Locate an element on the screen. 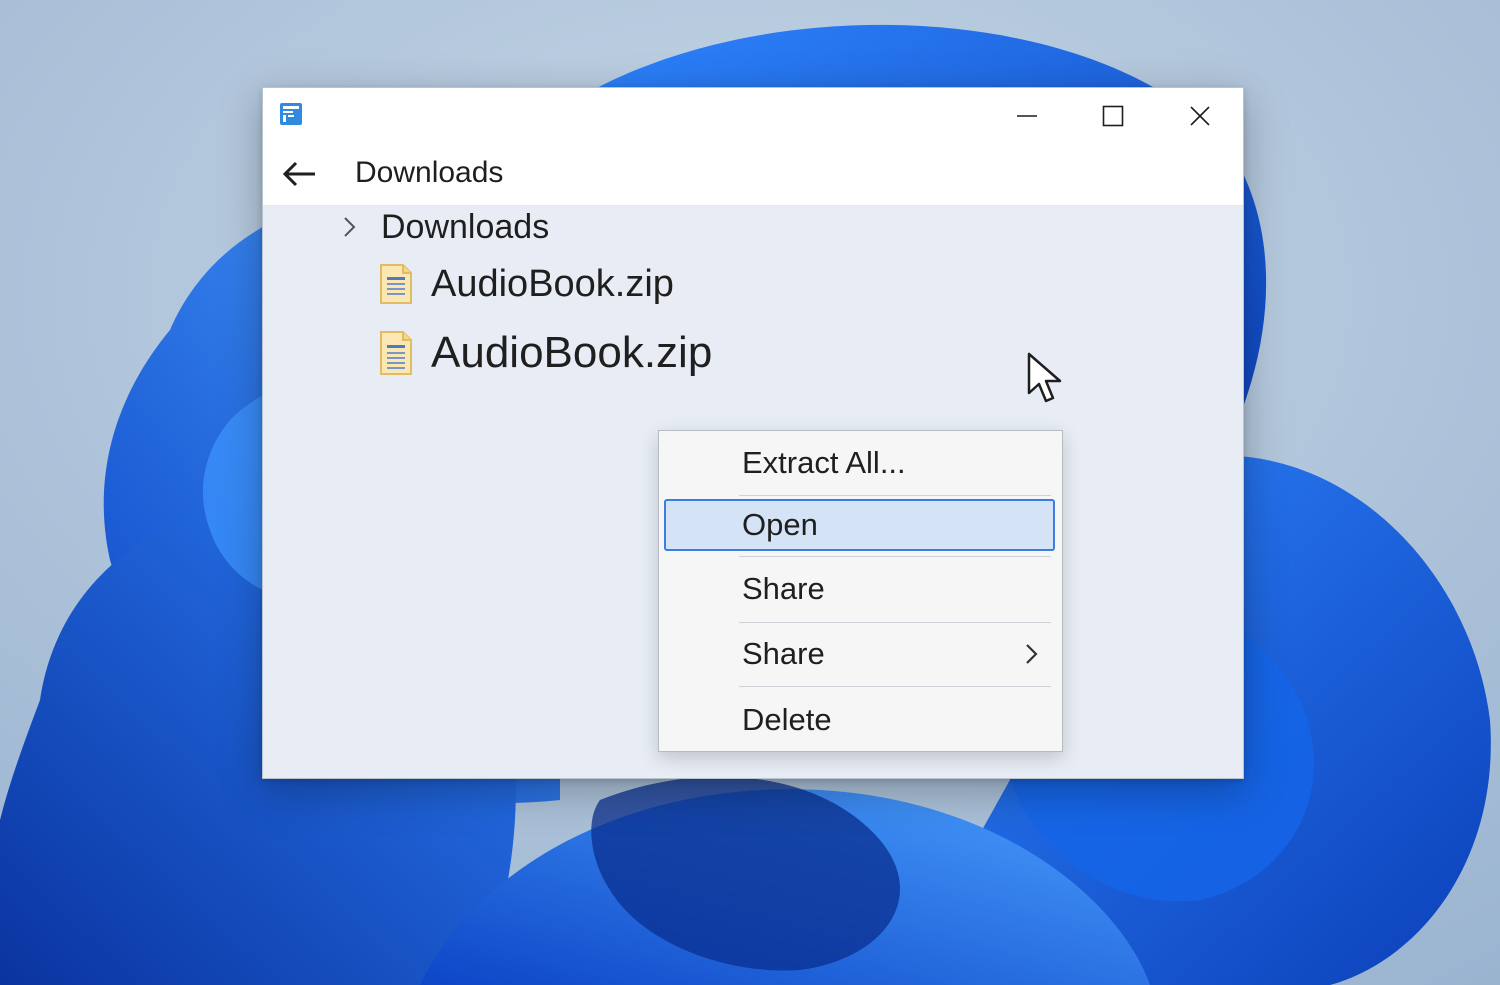 Image resolution: width=1500 pixels, height=985 pixels. context-menu: Extract All... Open Share Share Delete is located at coordinates (860, 591).